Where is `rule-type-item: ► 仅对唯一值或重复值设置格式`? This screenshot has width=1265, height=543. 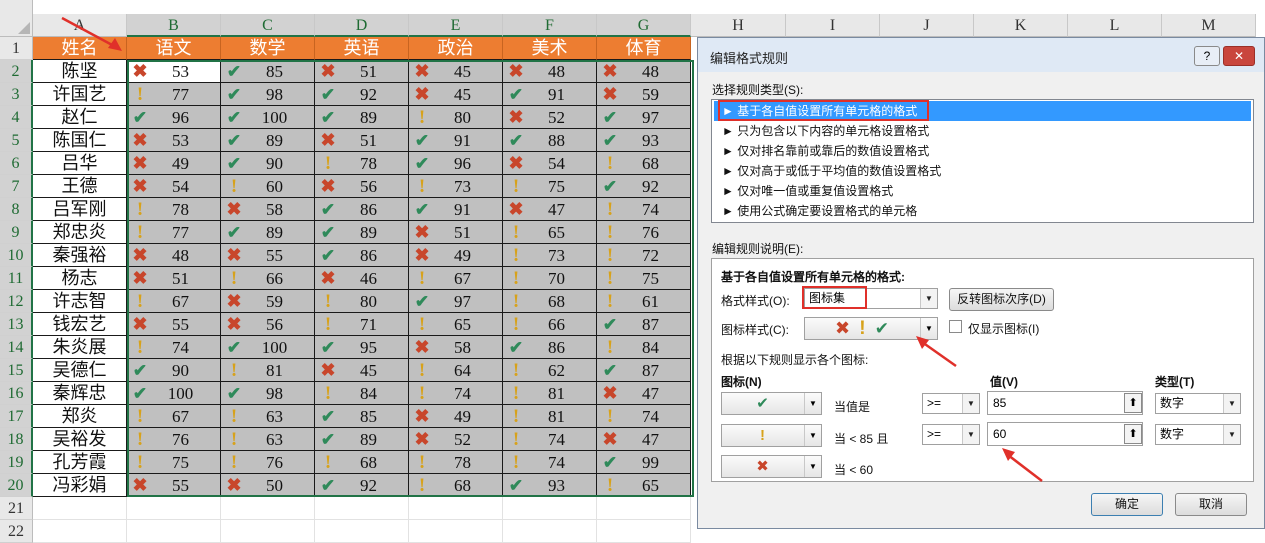 rule-type-item: ► 仅对唯一值或重复值设置格式 is located at coordinates (982, 191).